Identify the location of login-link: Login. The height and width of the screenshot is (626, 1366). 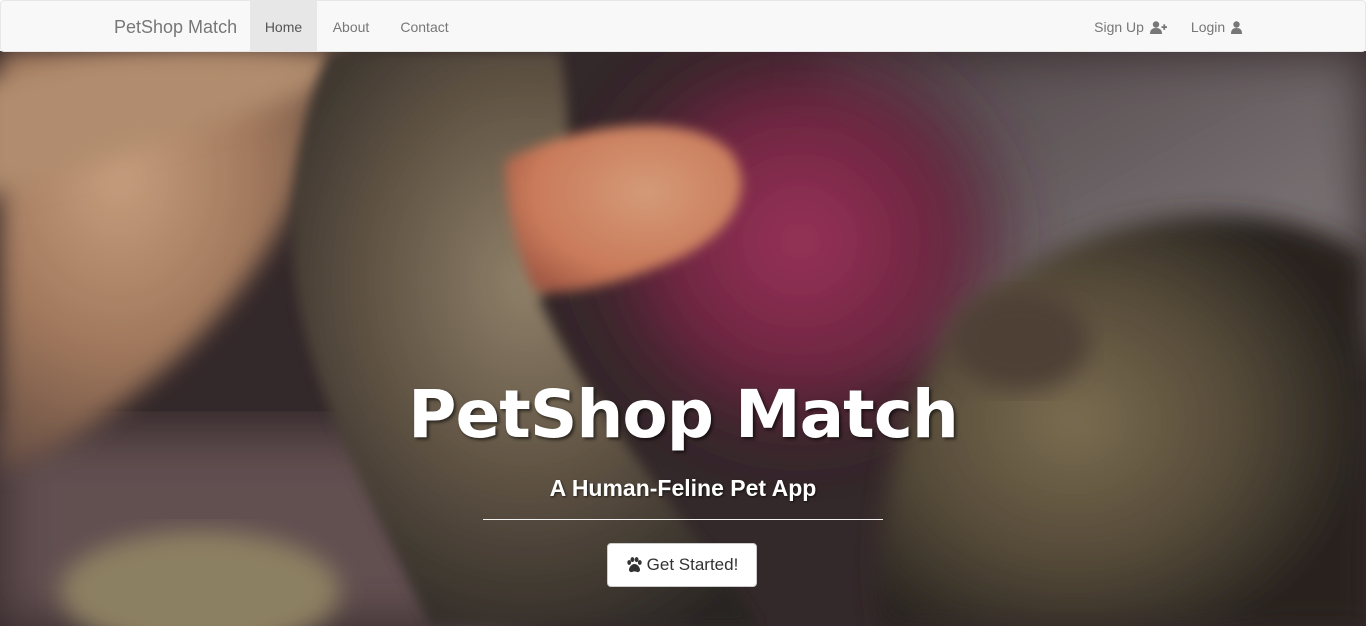
(1216, 26).